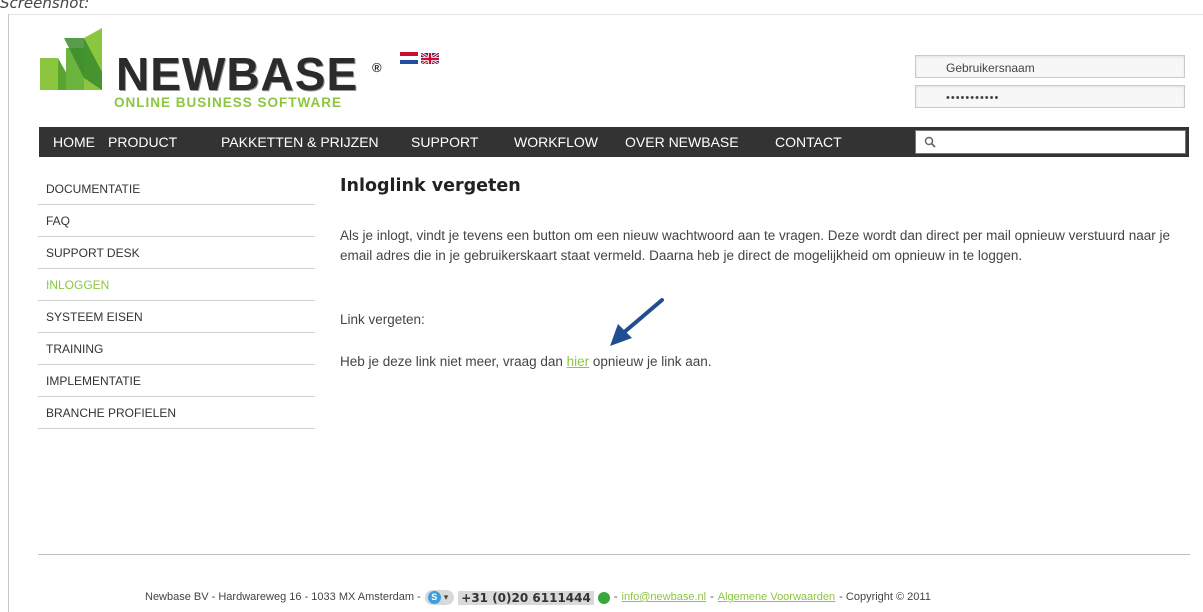  What do you see at coordinates (74, 142) in the screenshot?
I see `nav-home: HOME` at bounding box center [74, 142].